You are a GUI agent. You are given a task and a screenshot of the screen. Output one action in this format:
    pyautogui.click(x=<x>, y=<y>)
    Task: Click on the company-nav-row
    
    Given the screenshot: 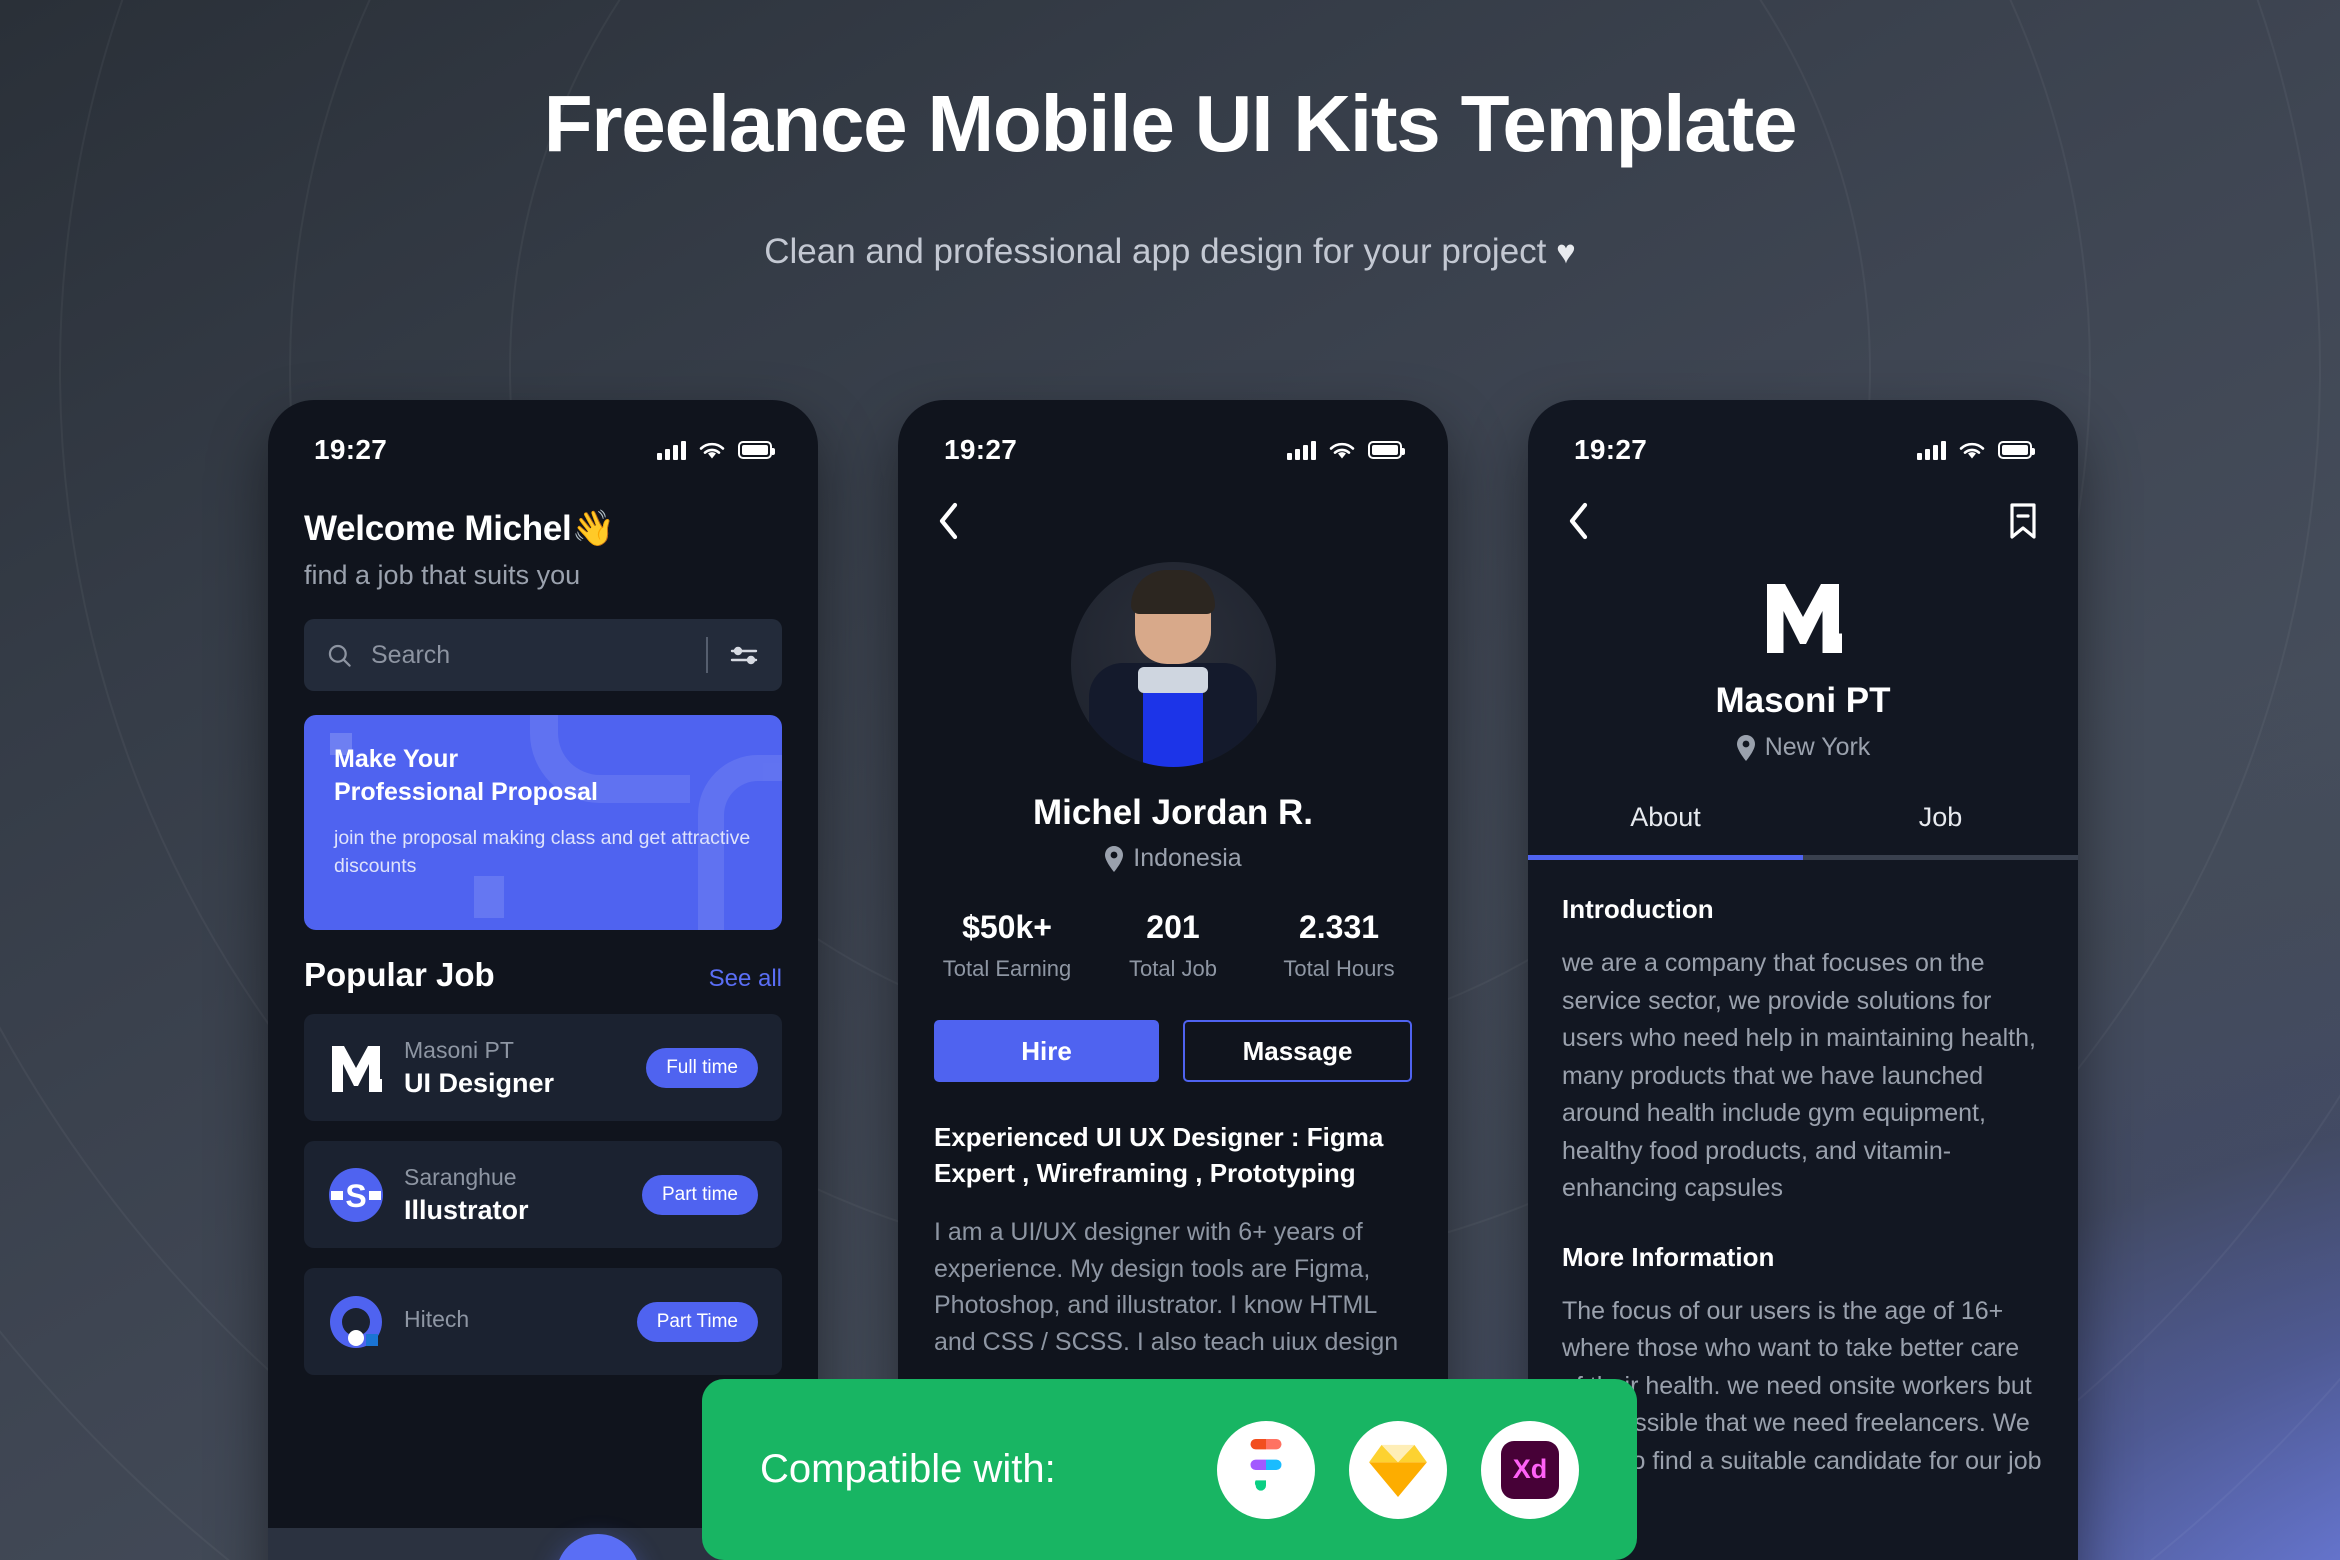 What is the action you would take?
    pyautogui.click(x=1803, y=507)
    